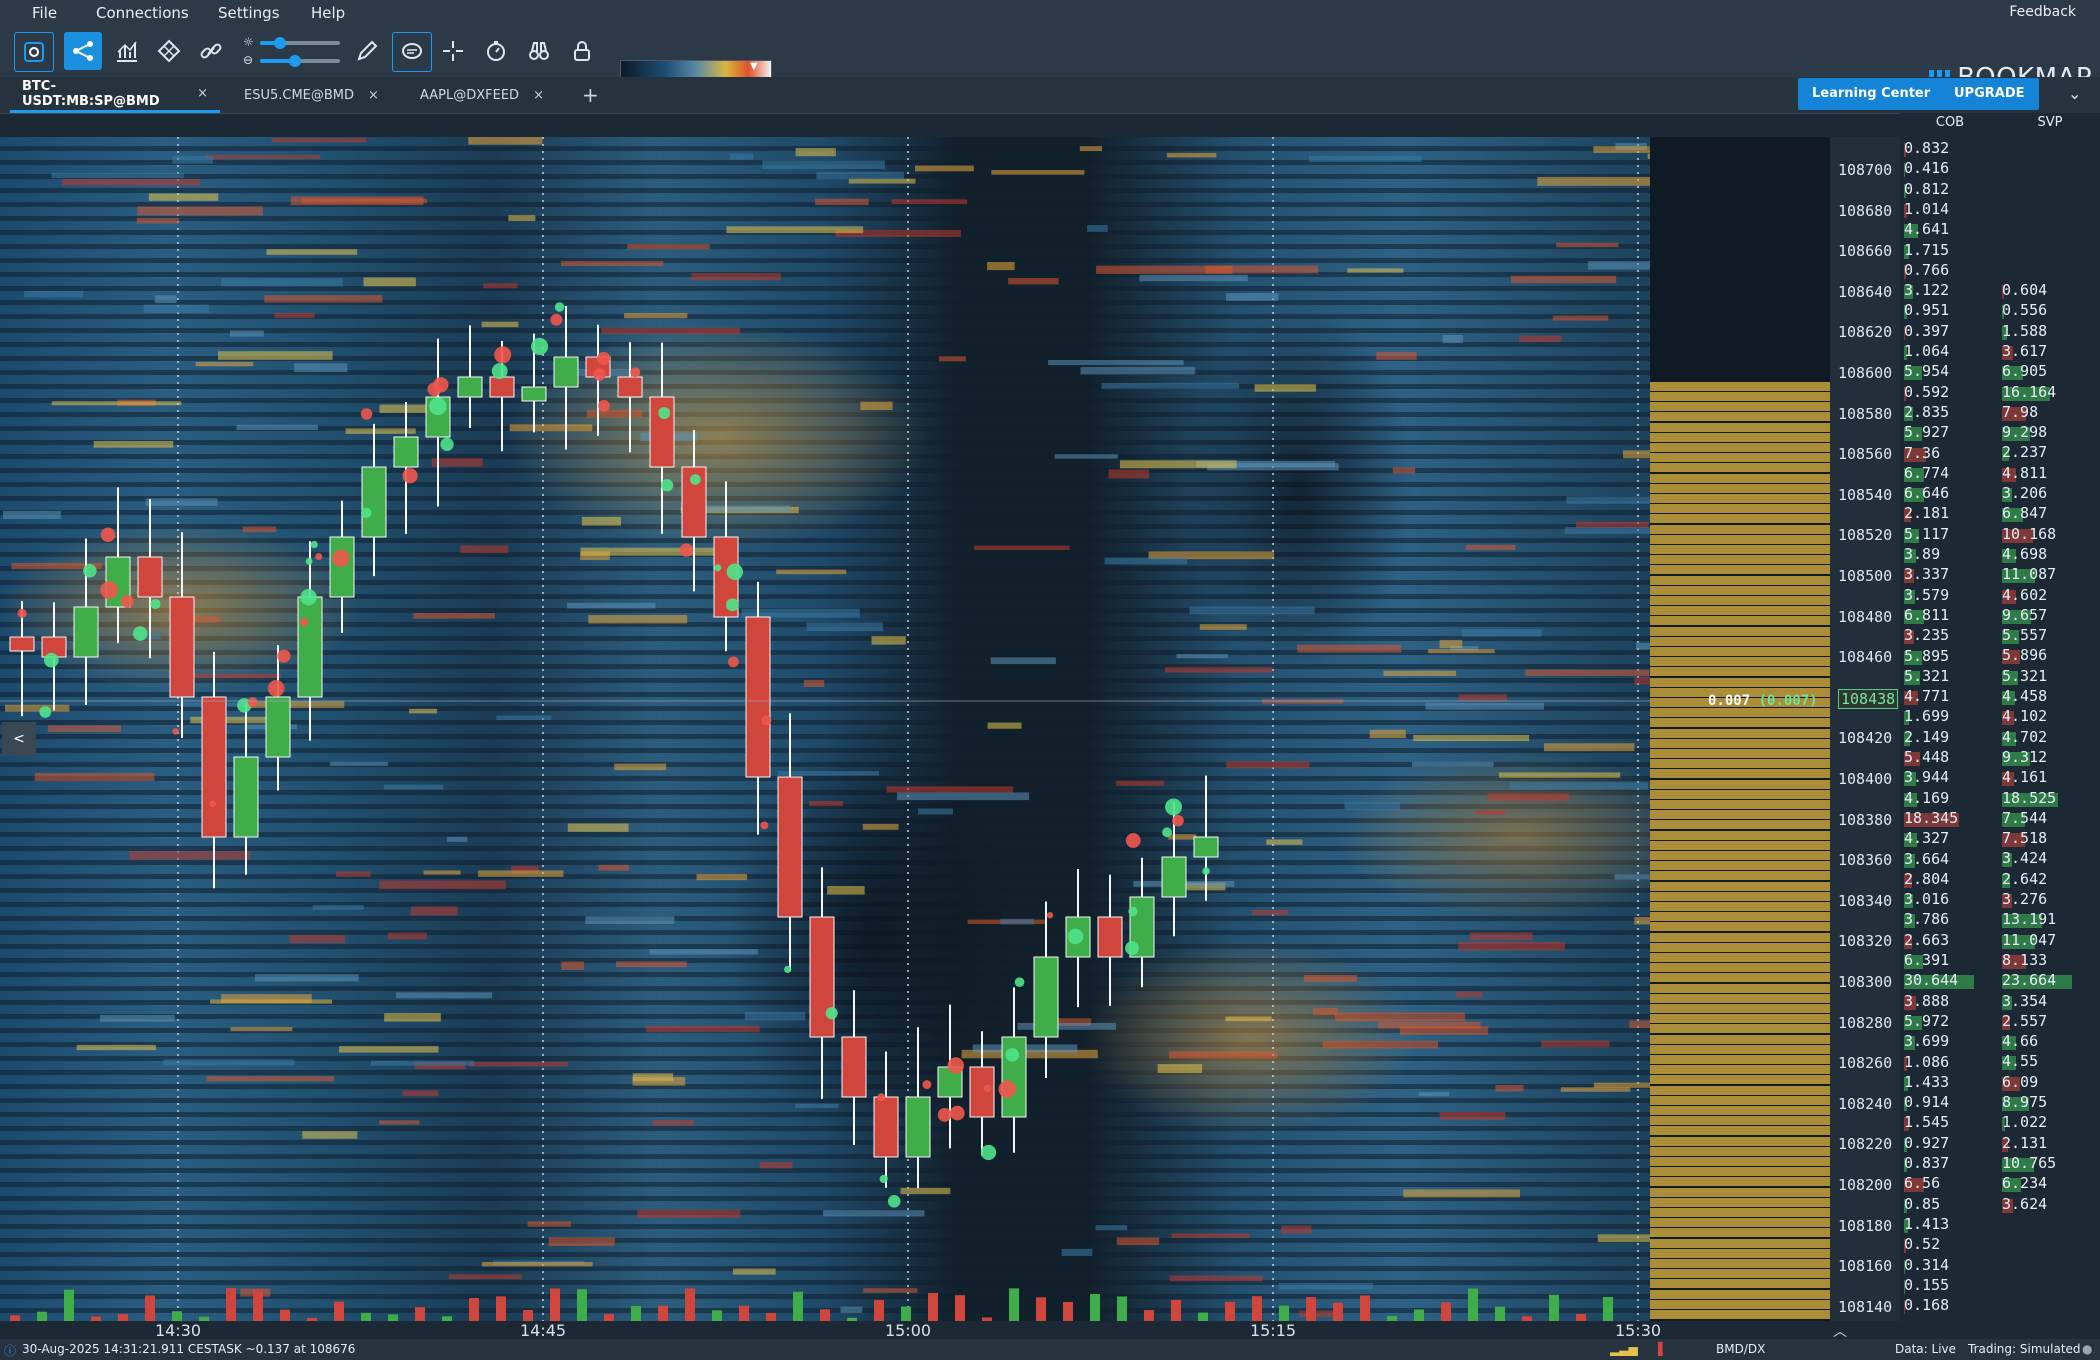  What do you see at coordinates (1927, 594) in the screenshot?
I see `cob-value: 3.579` at bounding box center [1927, 594].